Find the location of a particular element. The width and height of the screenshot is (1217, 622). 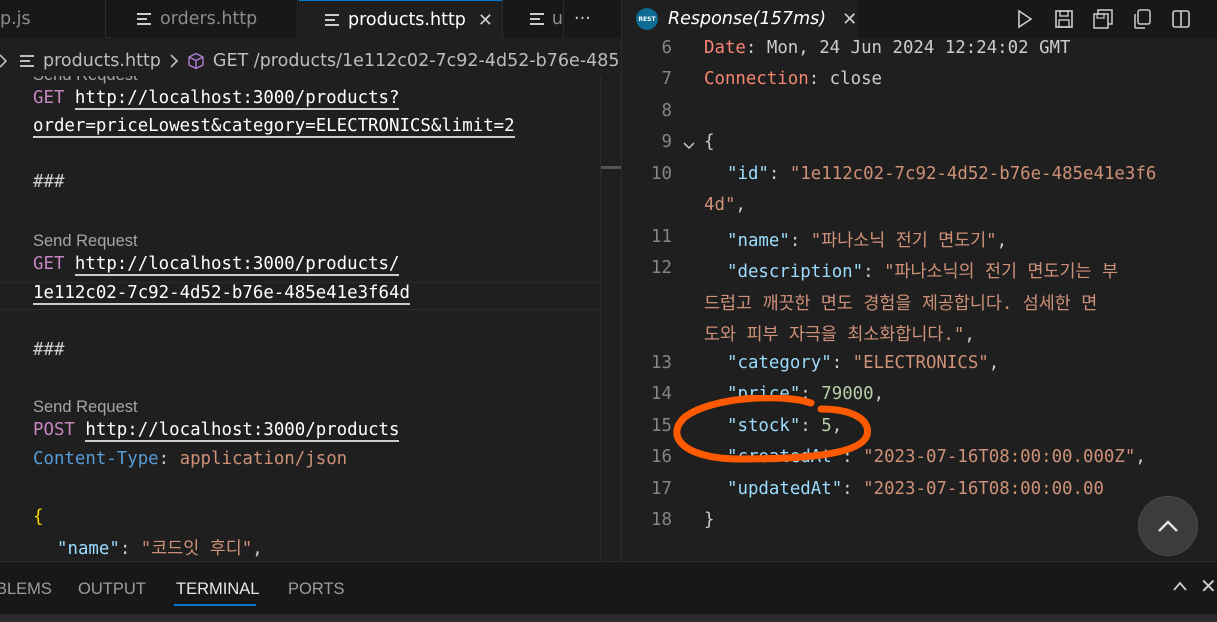

json-brace: { is located at coordinates (709, 142).